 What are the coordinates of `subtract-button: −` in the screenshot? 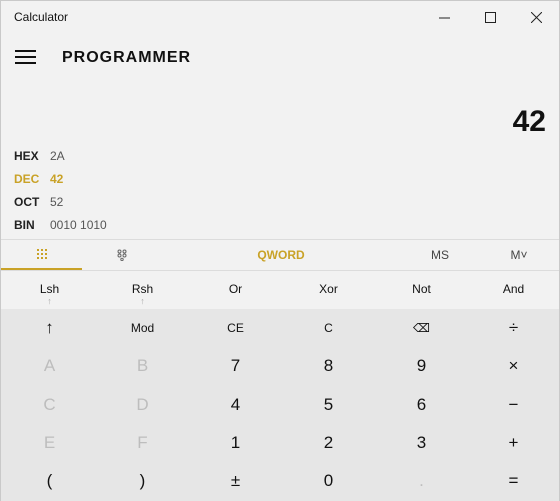 It's located at (513, 405).